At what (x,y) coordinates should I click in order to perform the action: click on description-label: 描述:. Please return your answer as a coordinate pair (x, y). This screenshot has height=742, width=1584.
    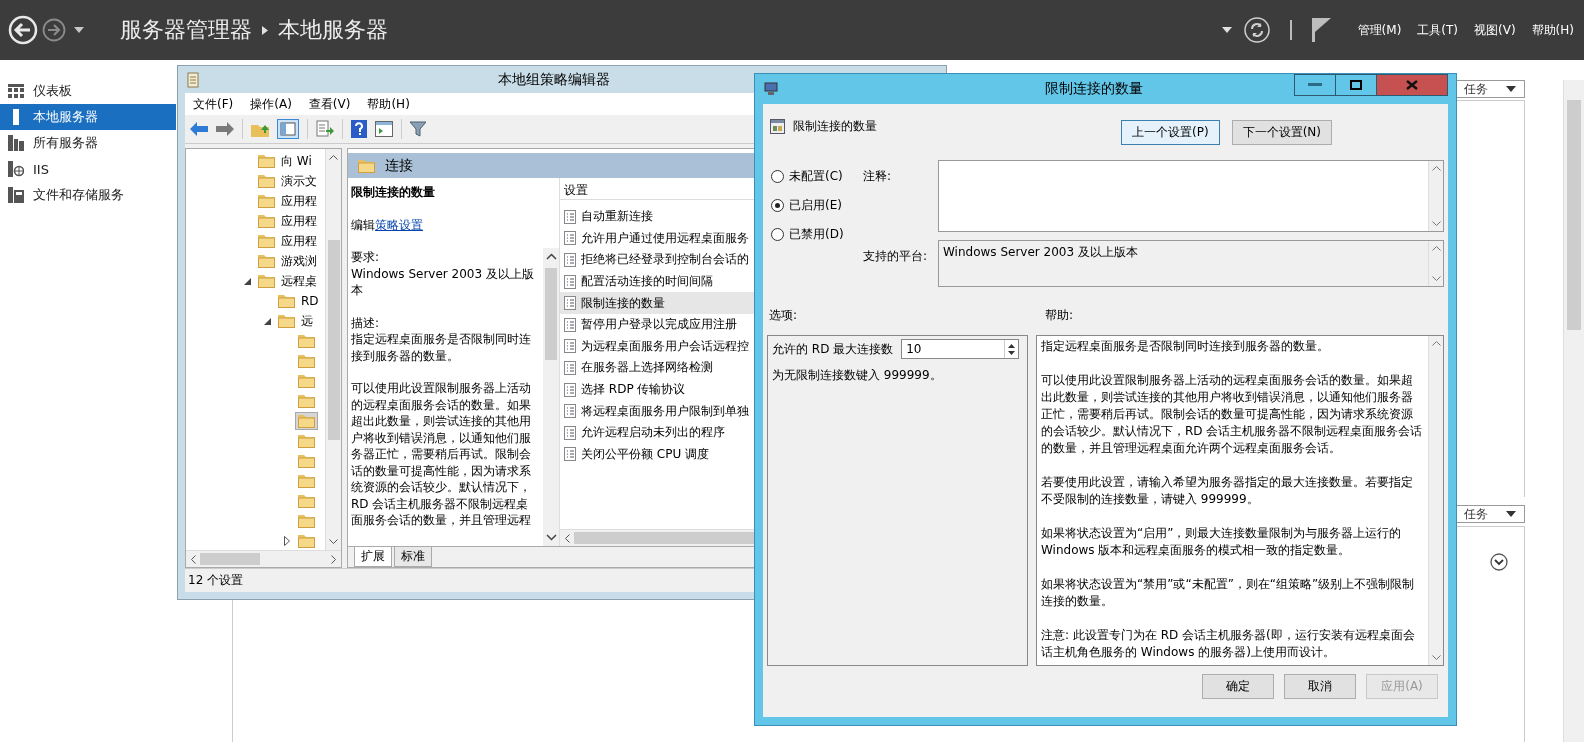
    Looking at the image, I should click on (366, 322).